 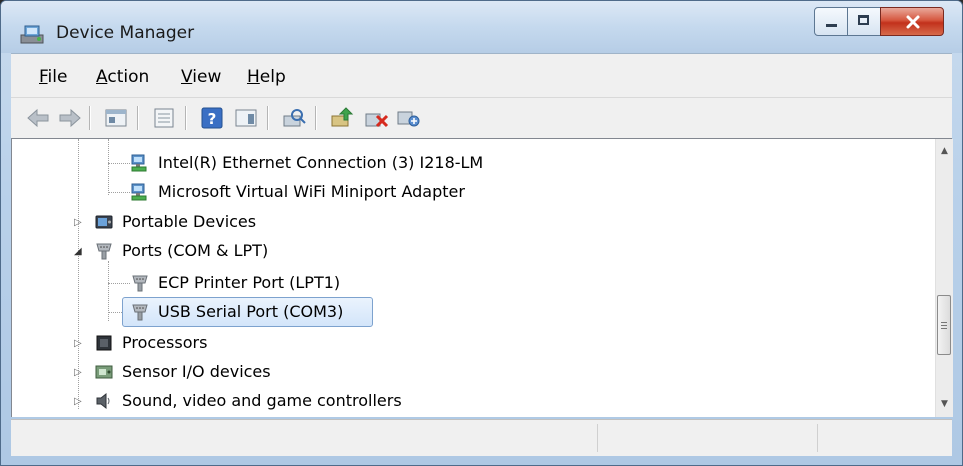 What do you see at coordinates (103, 401) in the screenshot?
I see `speaker-icon` at bounding box center [103, 401].